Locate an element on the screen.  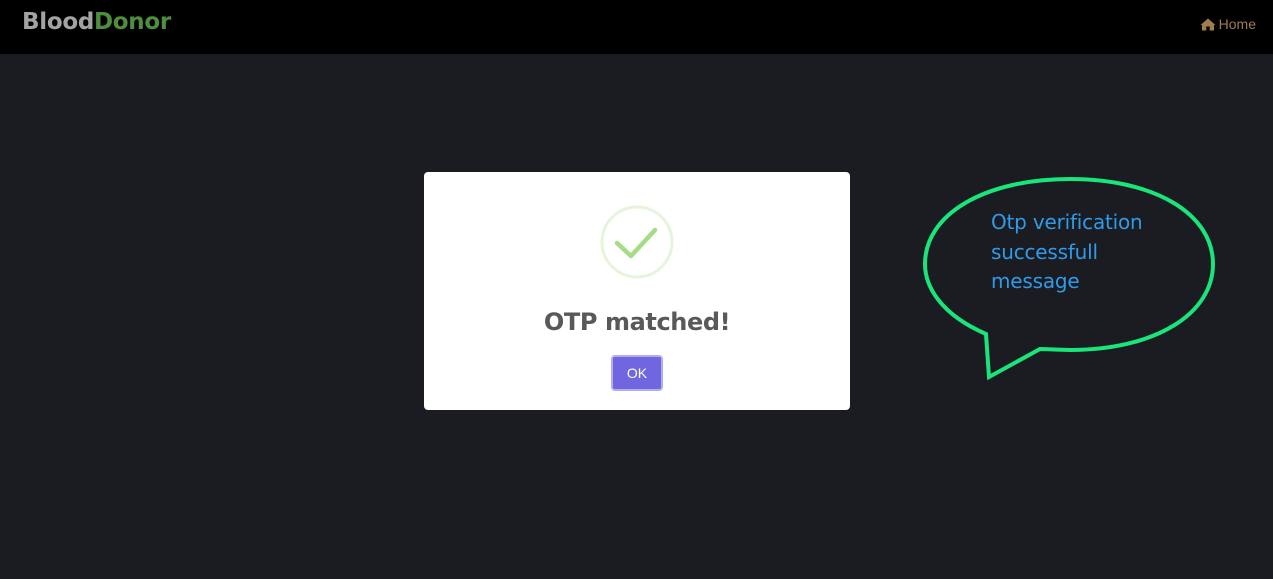
brand-blood: Blood is located at coordinates (58, 22).